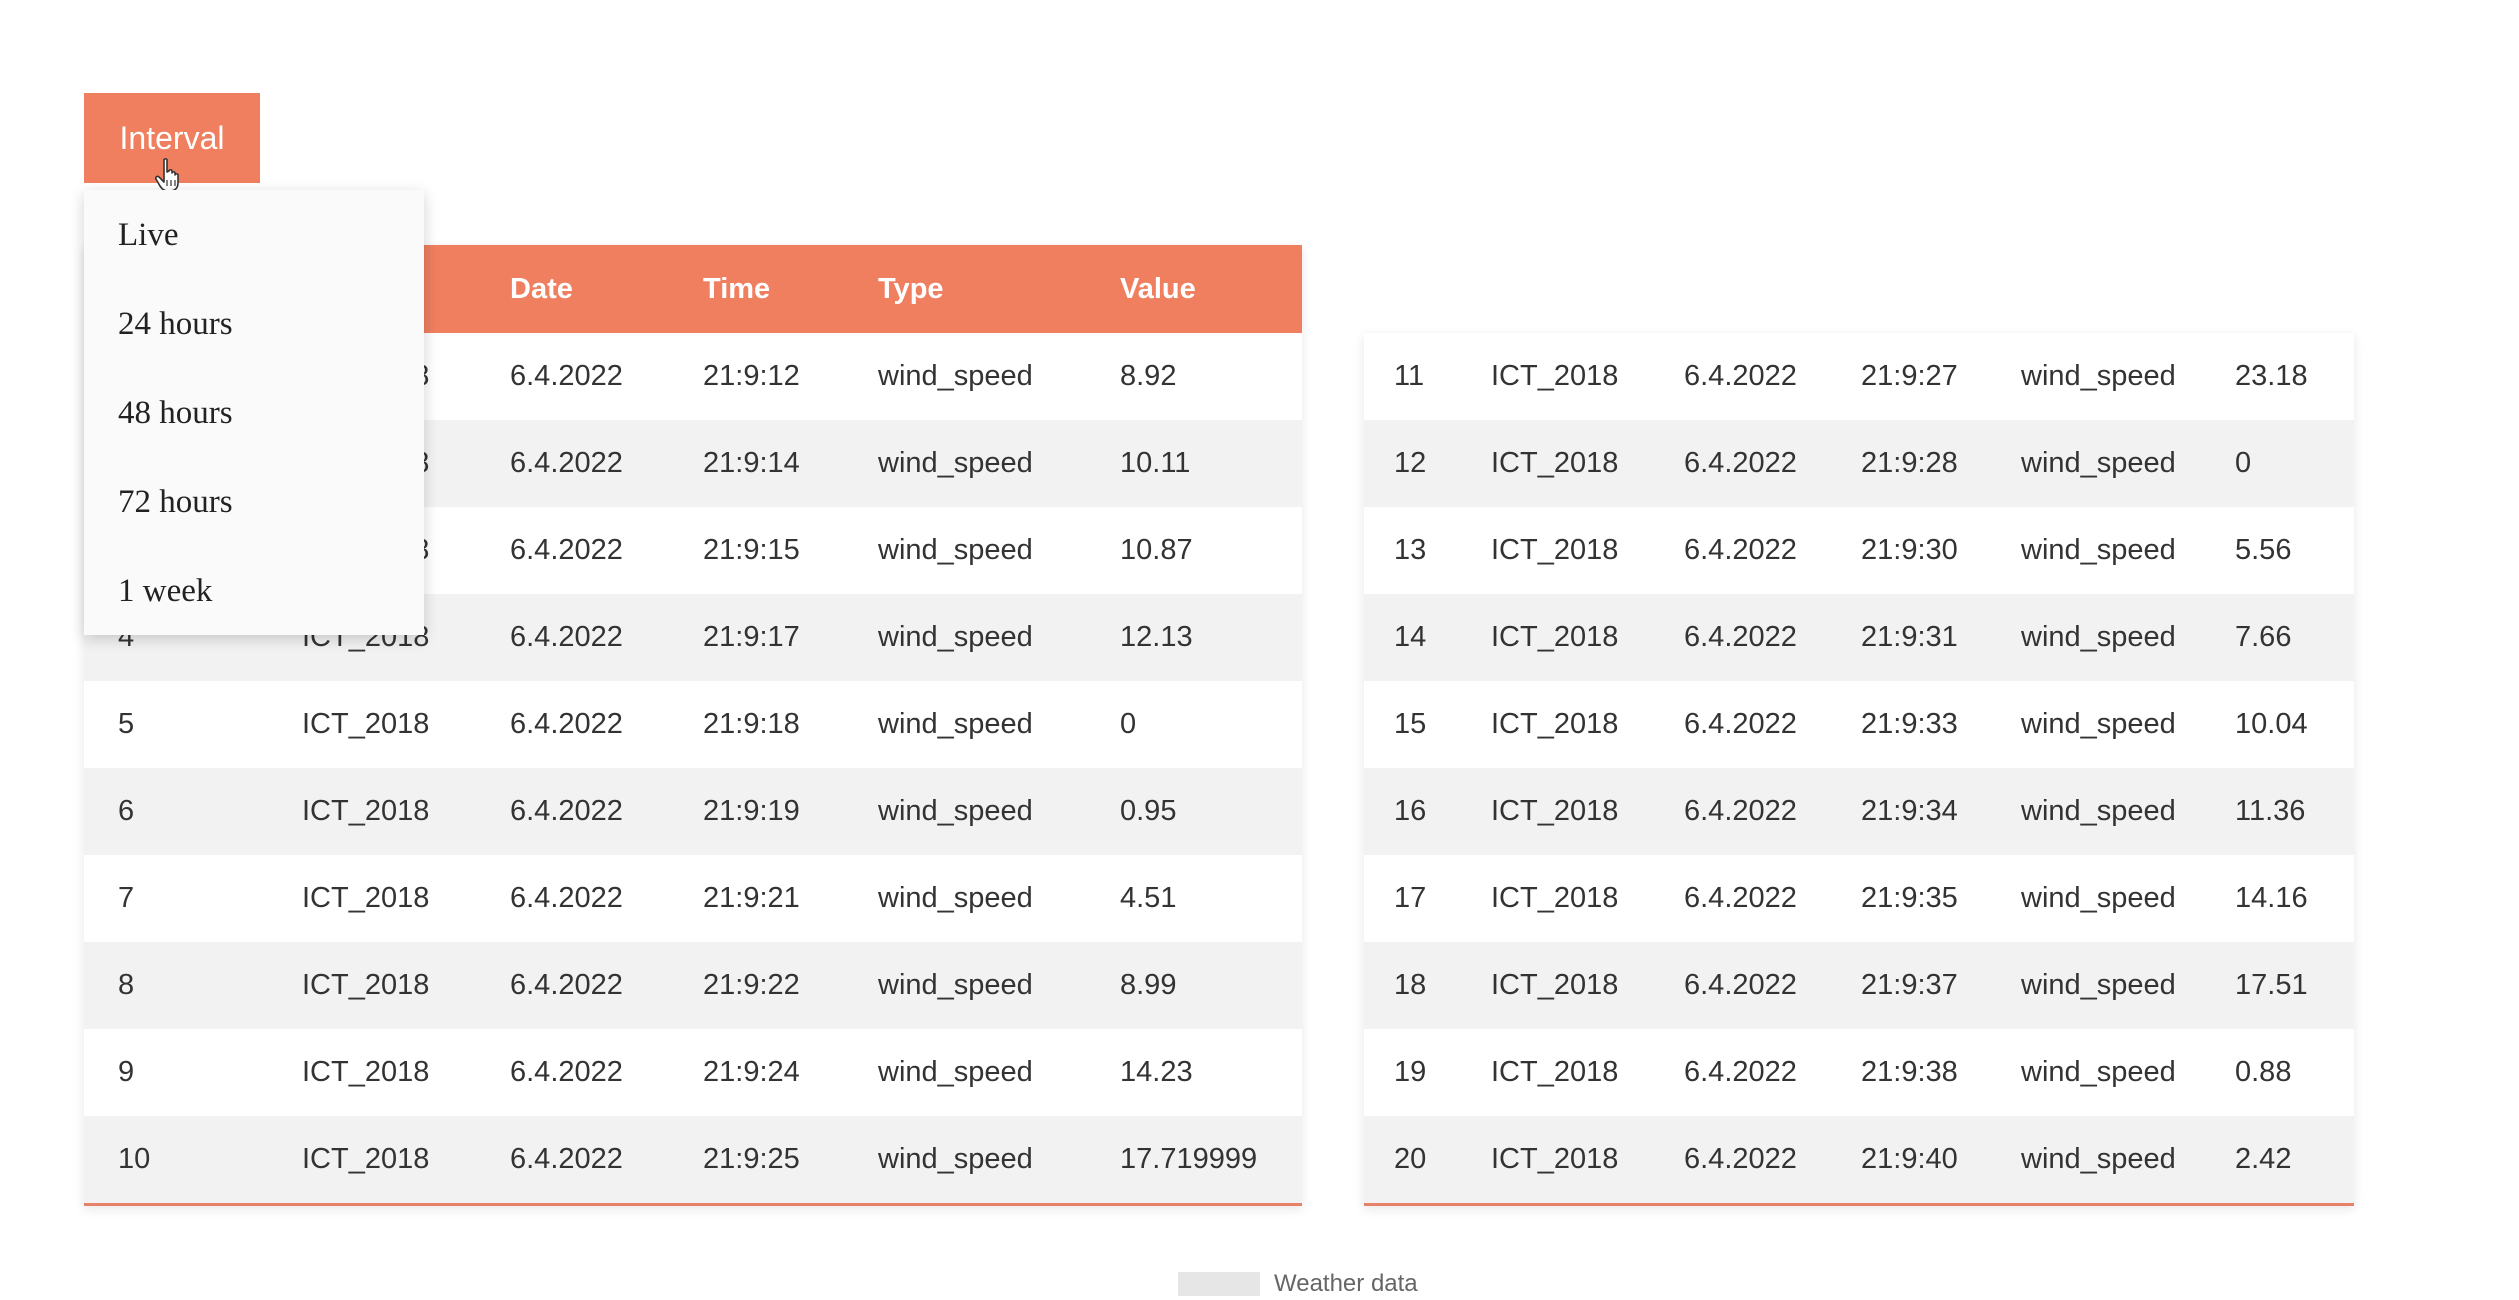 This screenshot has height=1300, width=2519. Describe the element at coordinates (2263, 637) in the screenshot. I see `cell-value: 7.66` at that location.